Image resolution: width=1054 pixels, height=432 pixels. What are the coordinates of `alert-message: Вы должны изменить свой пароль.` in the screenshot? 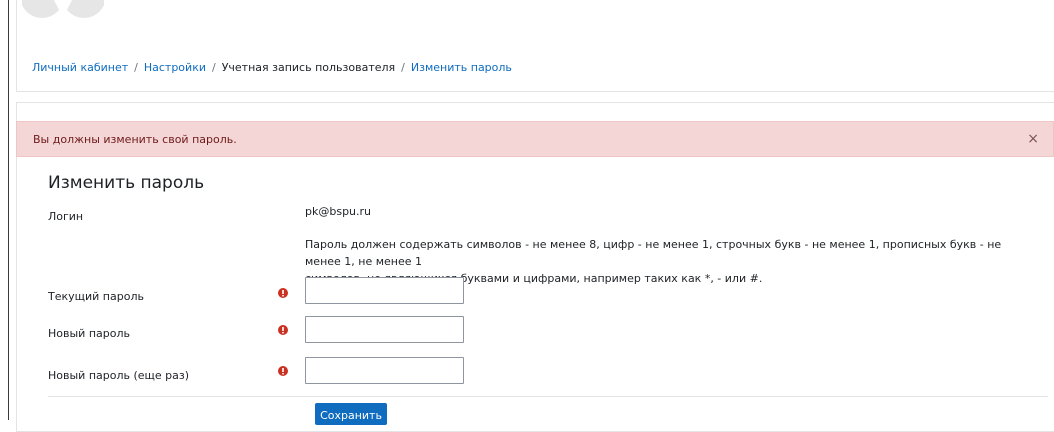 It's located at (135, 139).